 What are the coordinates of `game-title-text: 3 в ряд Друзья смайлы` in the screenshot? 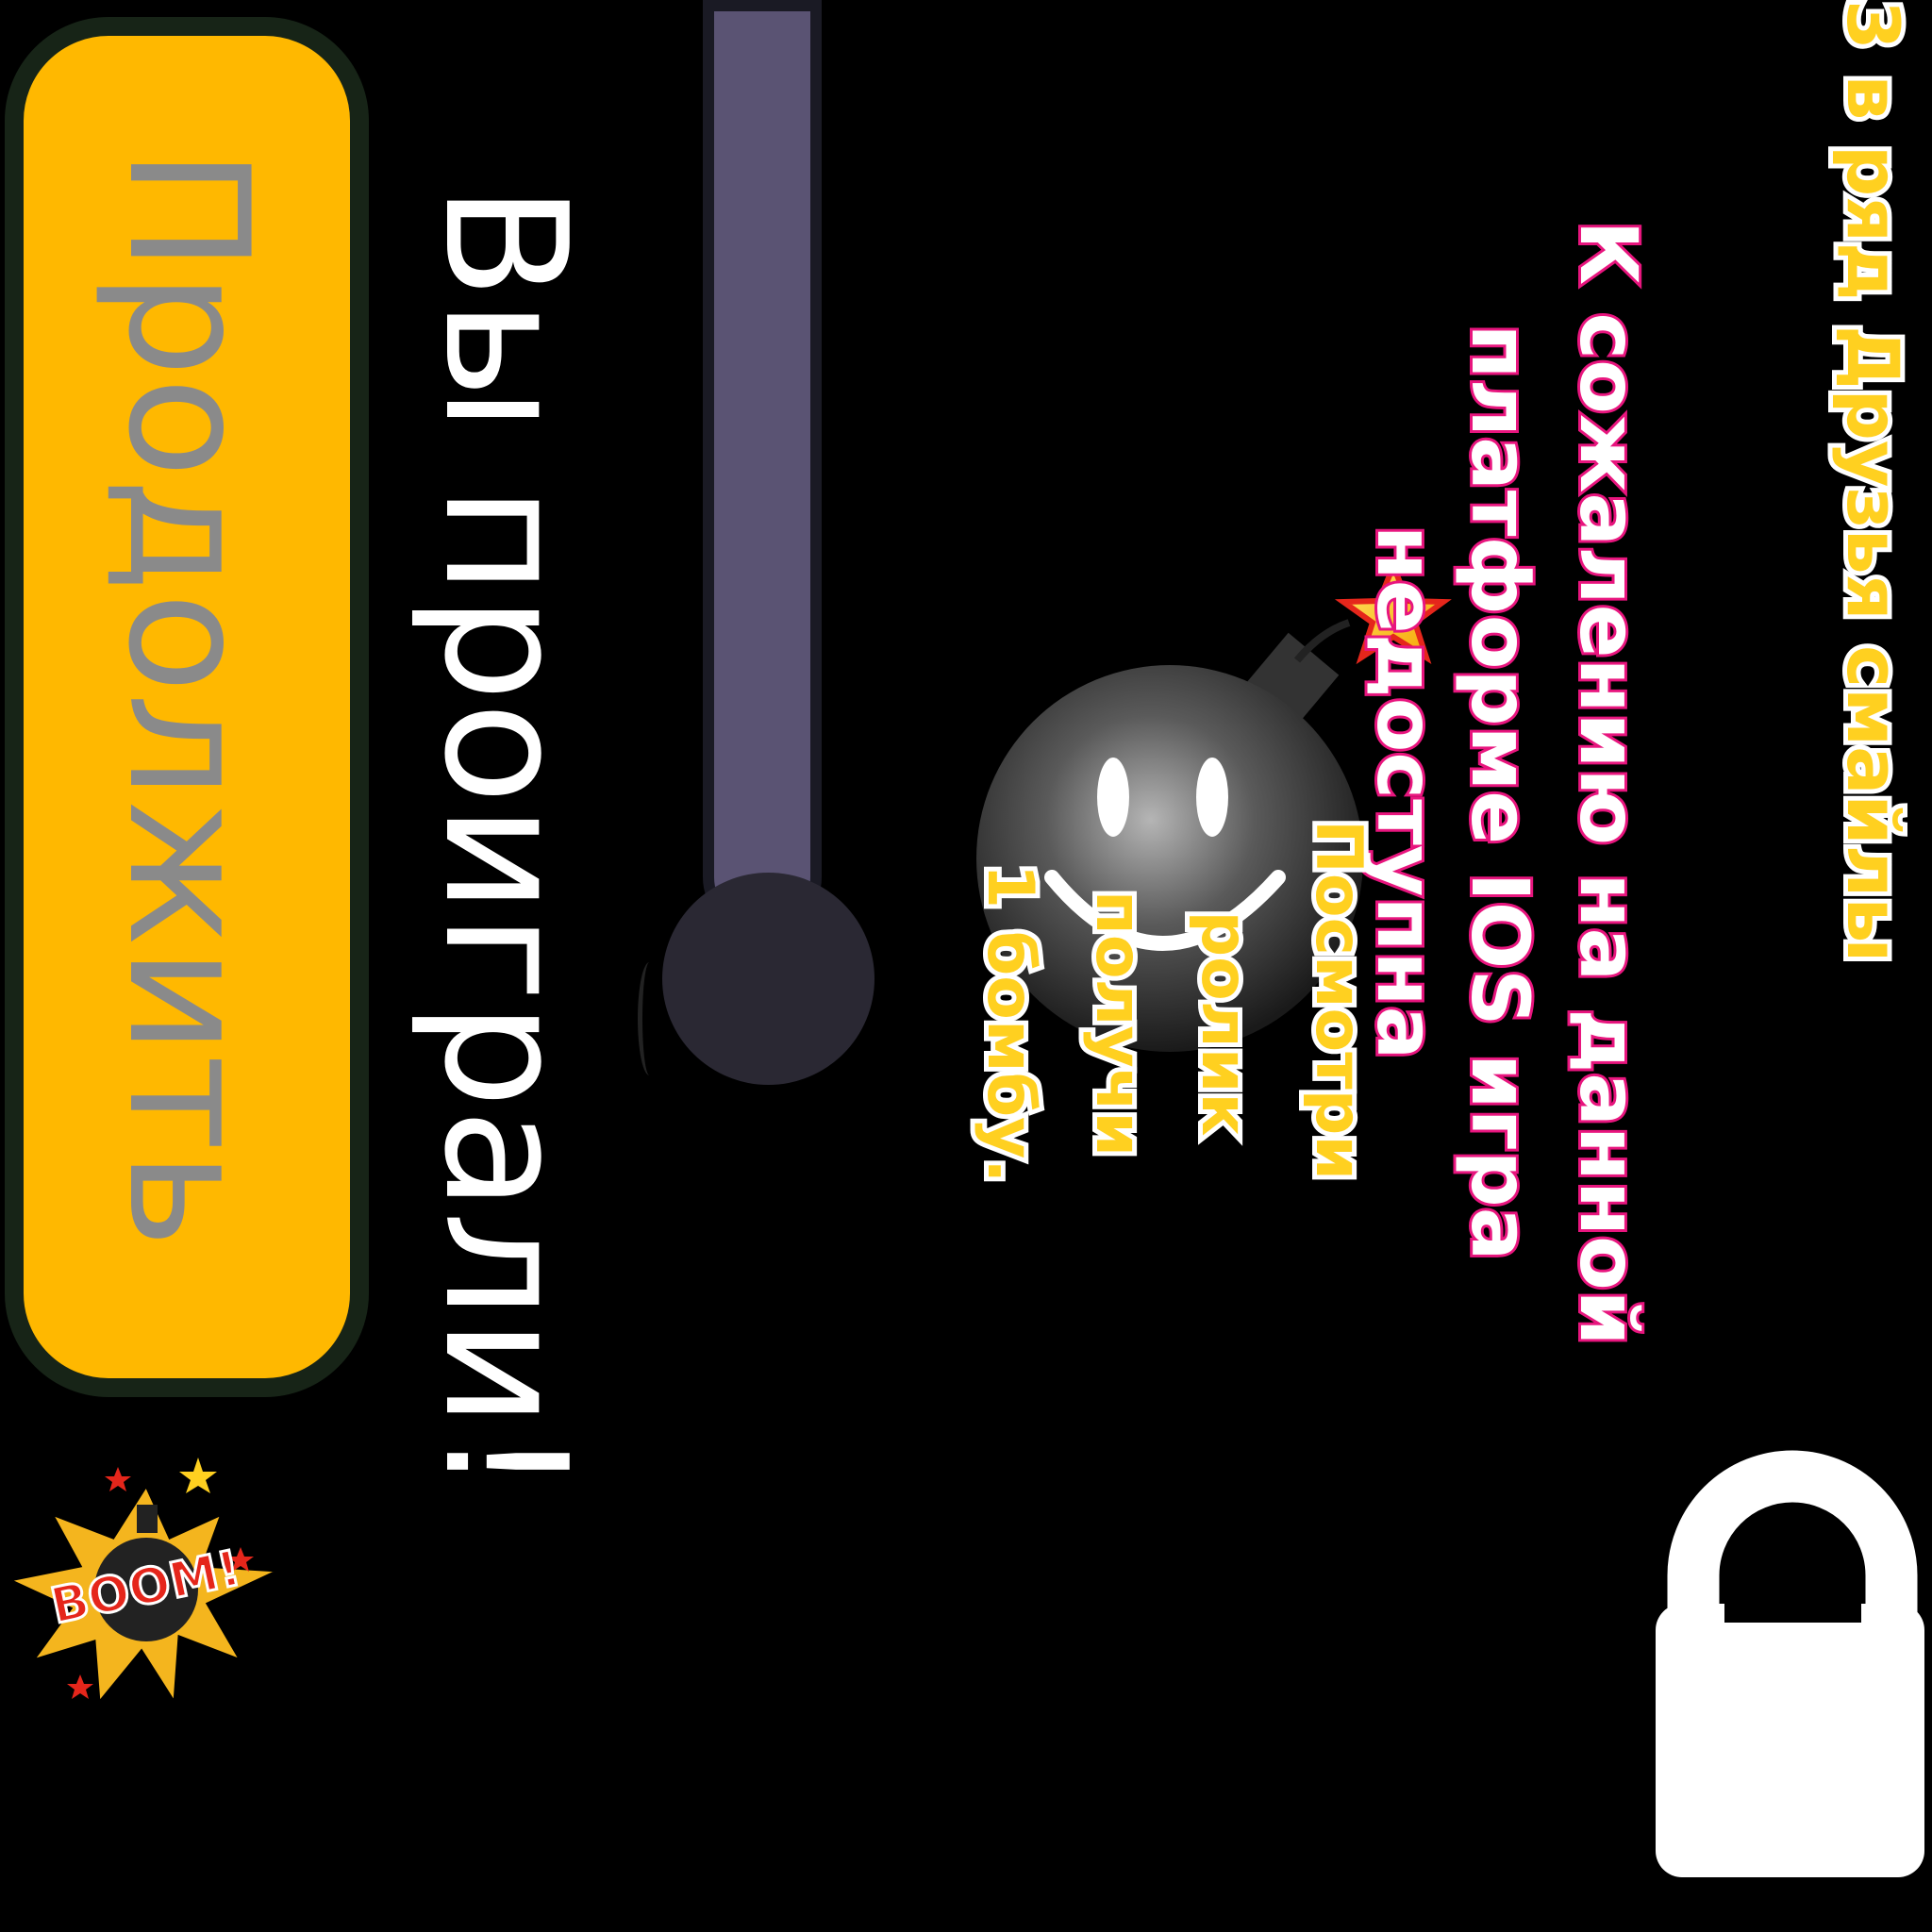 It's located at (1873, 484).